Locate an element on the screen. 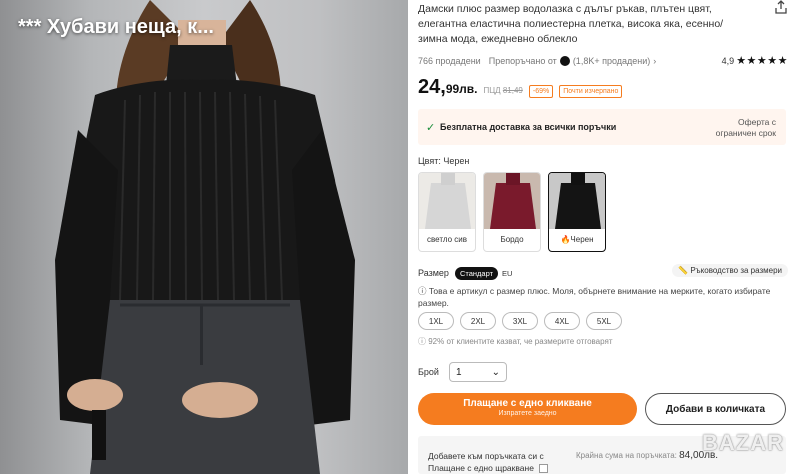 Image resolution: width=800 pixels, height=474 pixels. free-shipping-text: Безплатна доставка за всички поръчки is located at coordinates (528, 127).